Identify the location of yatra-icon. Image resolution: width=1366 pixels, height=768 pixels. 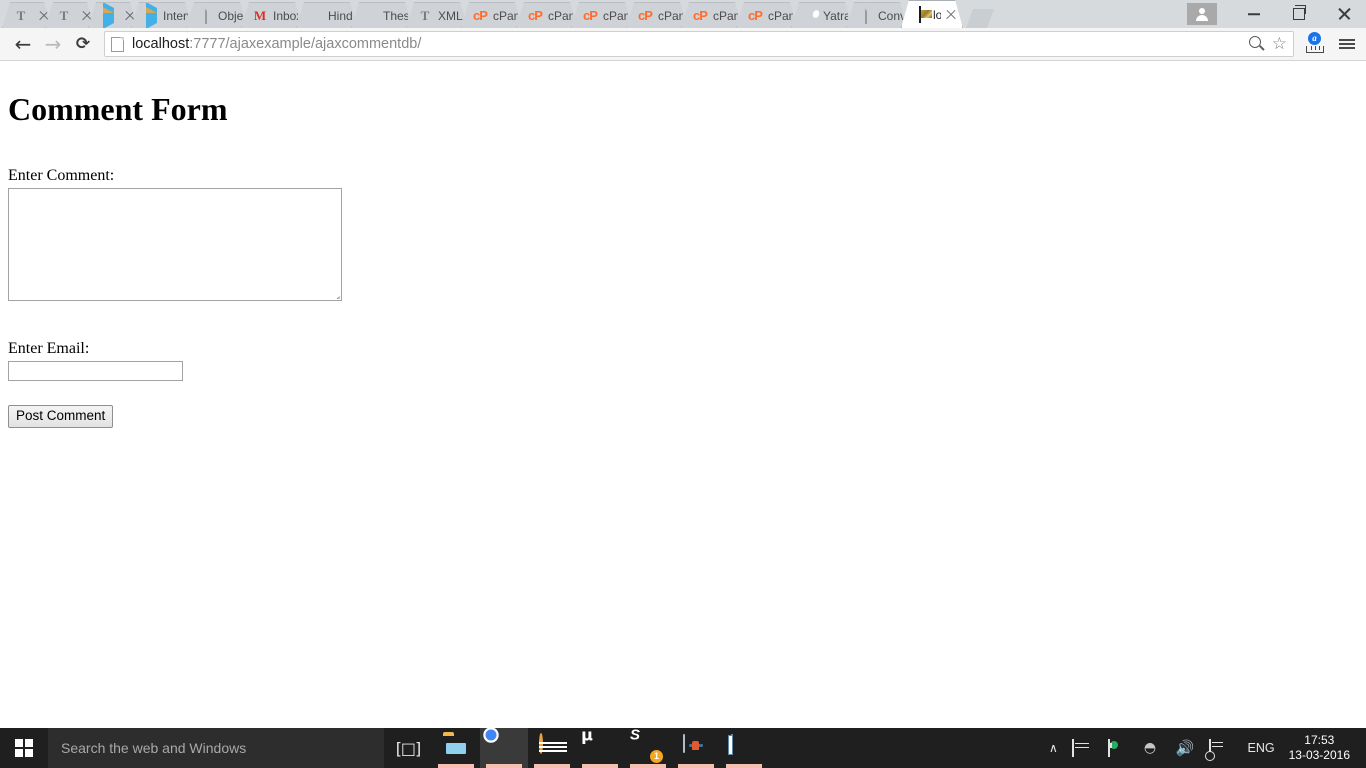
(810, 16).